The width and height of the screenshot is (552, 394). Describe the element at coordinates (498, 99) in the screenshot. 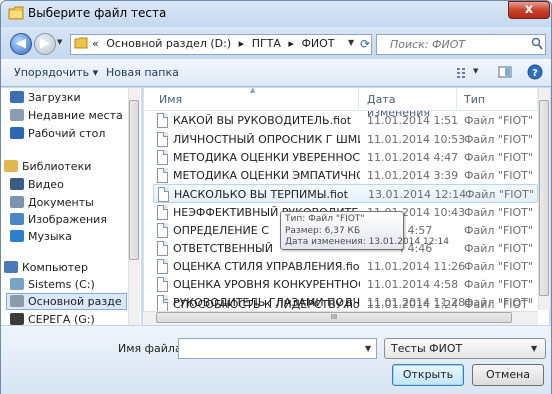

I see `column-header-type: Тип` at that location.